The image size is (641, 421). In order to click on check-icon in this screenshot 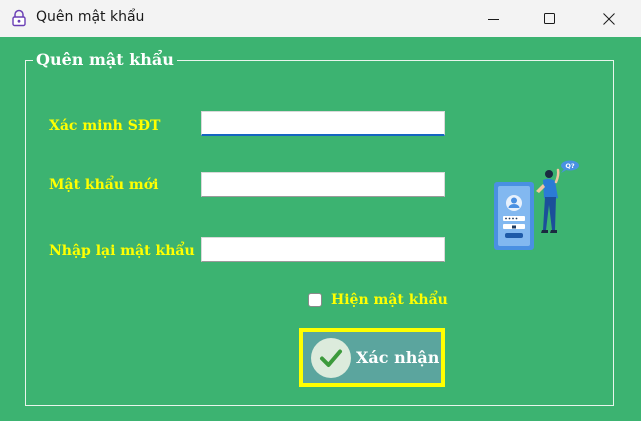, I will do `click(331, 357)`.